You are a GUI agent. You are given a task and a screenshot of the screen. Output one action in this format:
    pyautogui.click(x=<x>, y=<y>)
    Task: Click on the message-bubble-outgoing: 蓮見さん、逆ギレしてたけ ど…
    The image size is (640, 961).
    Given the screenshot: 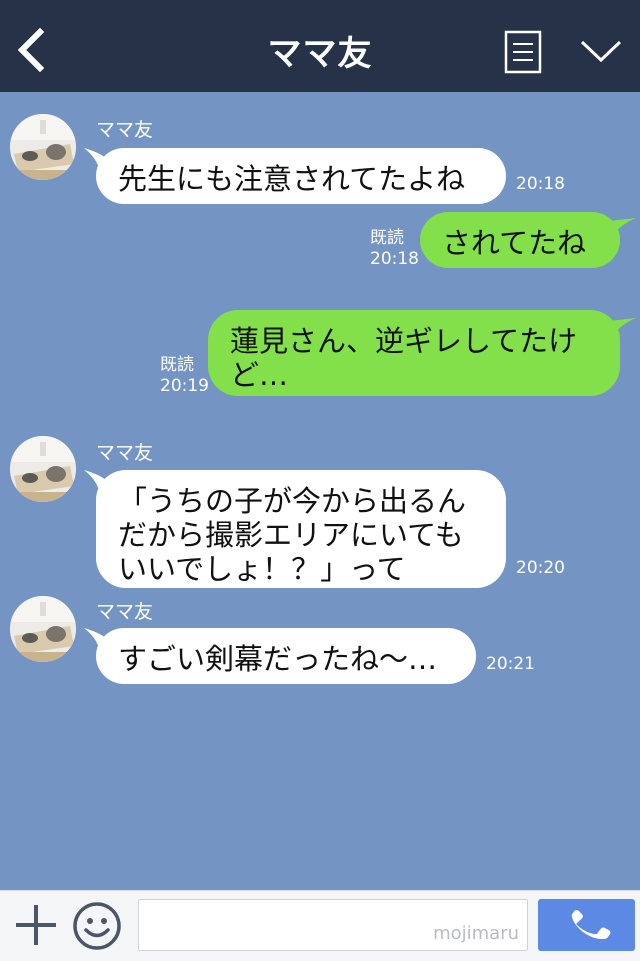 What is the action you would take?
    pyautogui.click(x=414, y=353)
    